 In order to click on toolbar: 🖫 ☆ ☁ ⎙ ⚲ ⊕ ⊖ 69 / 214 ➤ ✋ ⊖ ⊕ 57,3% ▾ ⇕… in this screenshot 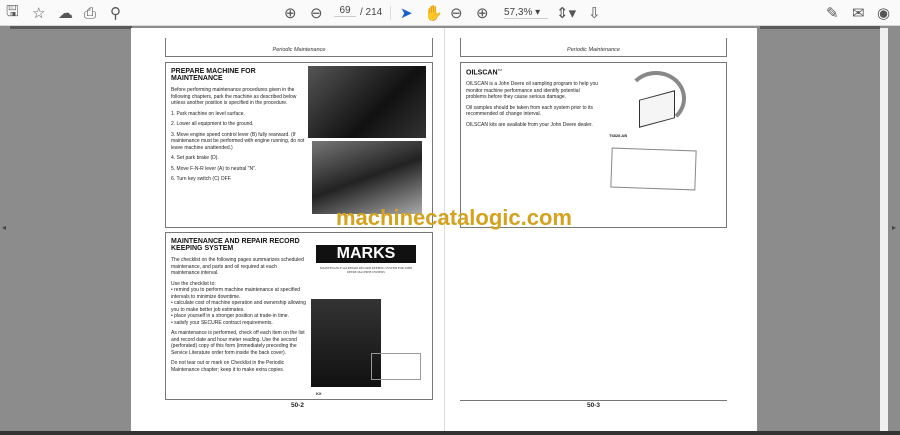, I will do `click(450, 13)`.